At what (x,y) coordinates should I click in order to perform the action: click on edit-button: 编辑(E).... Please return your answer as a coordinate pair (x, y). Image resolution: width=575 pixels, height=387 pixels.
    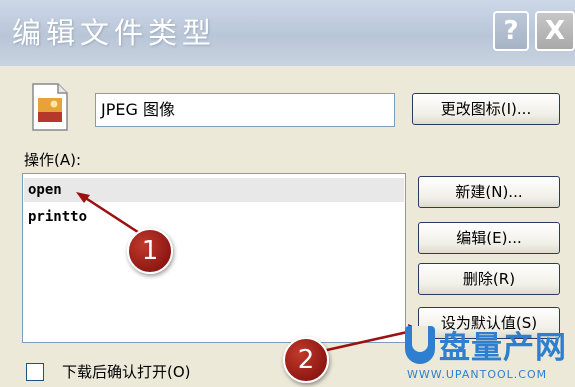
    Looking at the image, I should click on (489, 238).